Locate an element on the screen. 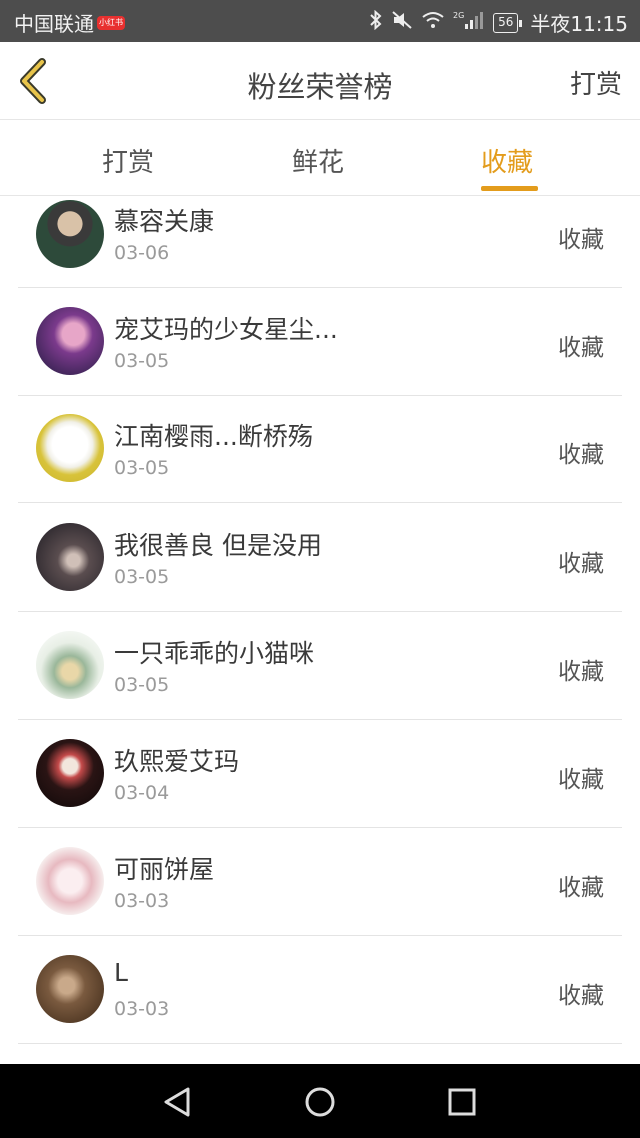 This screenshot has height=1138, width=640. carrier-badge: 小红书 is located at coordinates (111, 22).